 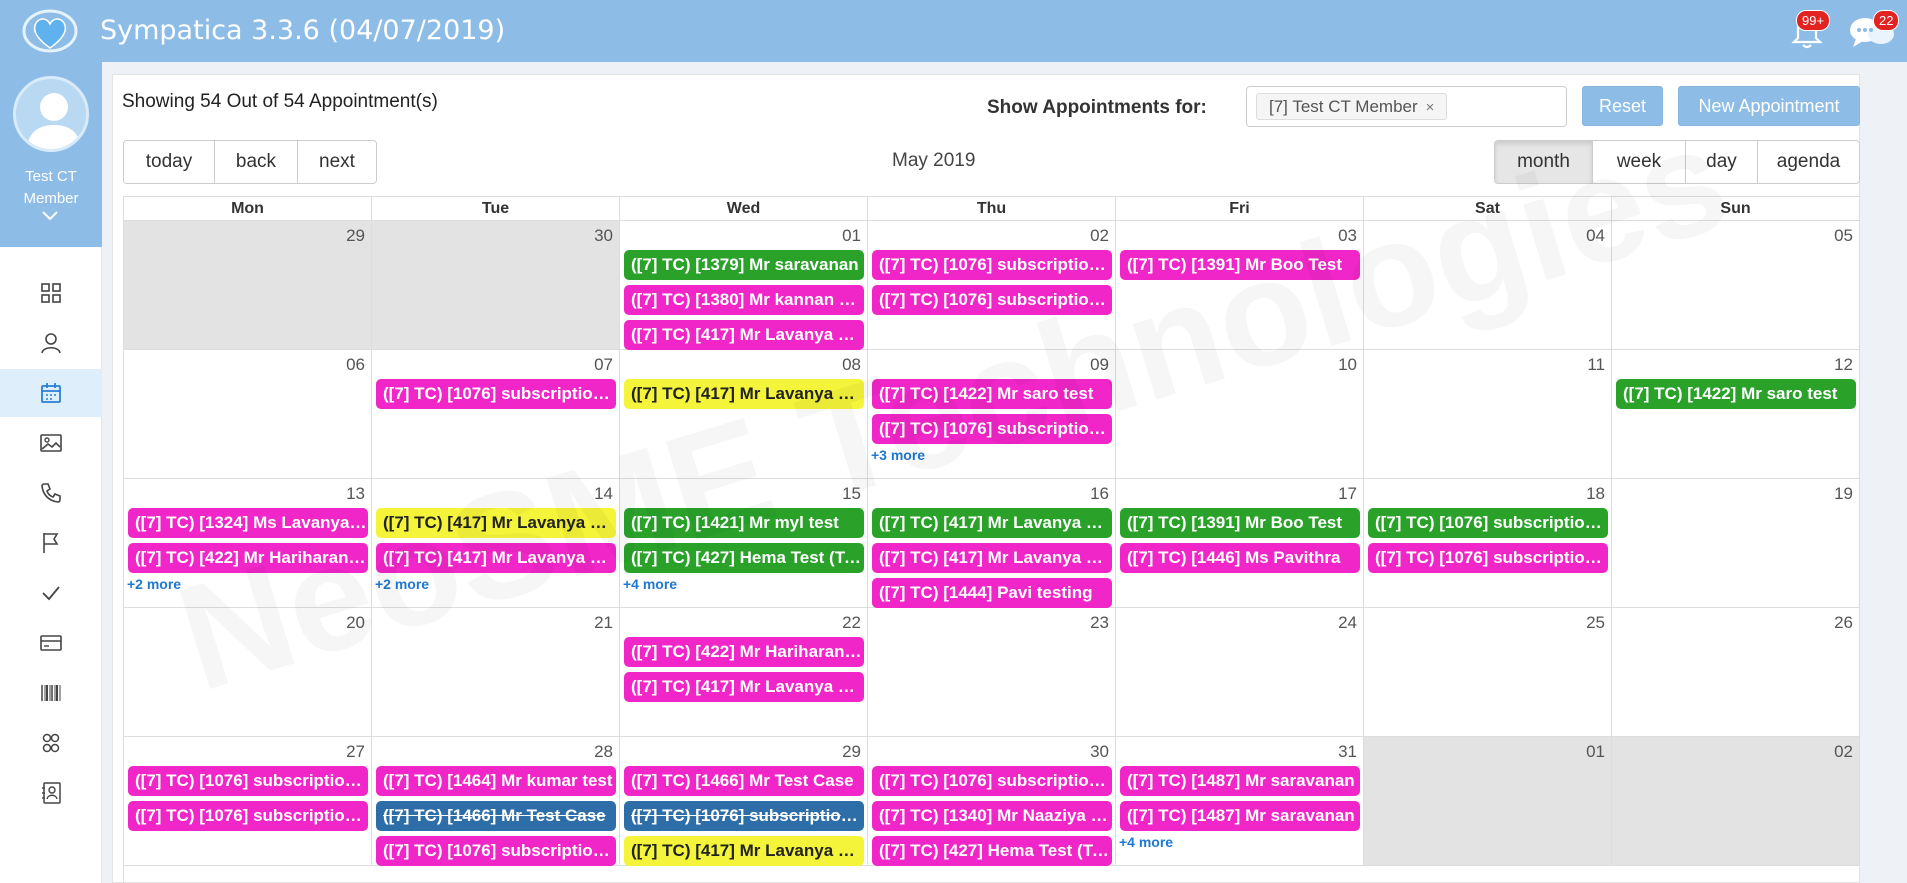 I want to click on member-select: [7] Test CT Member ×, so click(x=1406, y=106).